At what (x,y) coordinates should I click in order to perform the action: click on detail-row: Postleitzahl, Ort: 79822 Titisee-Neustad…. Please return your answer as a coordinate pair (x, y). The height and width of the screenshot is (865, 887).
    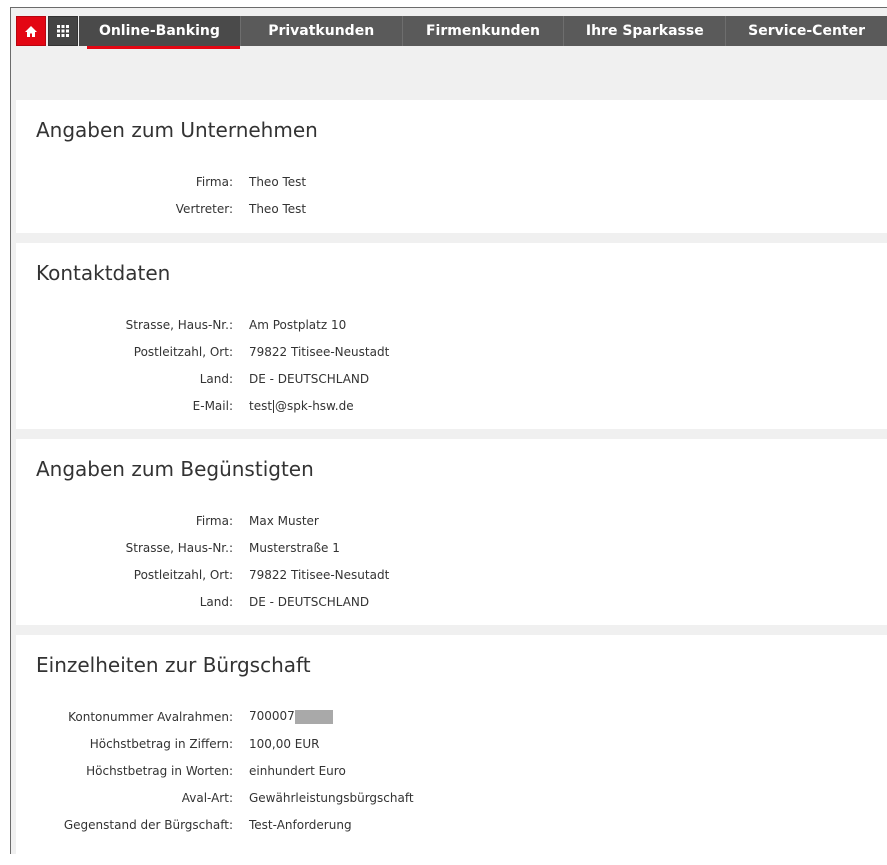
    Looking at the image, I should click on (451, 351).